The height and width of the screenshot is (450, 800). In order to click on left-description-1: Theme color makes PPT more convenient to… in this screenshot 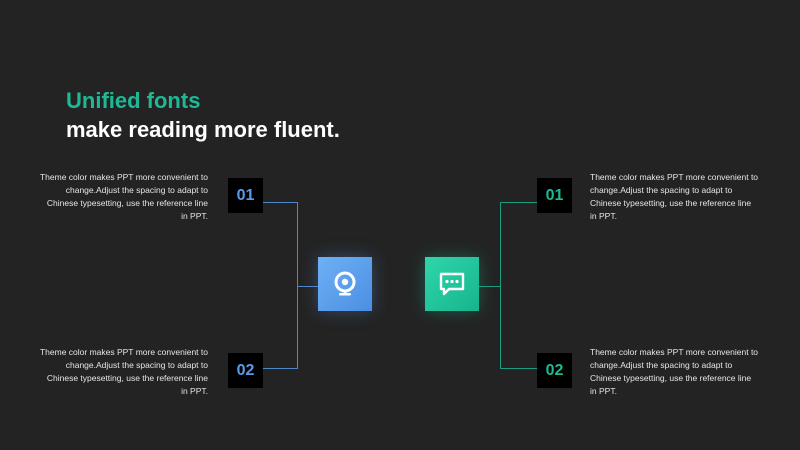, I will do `click(123, 196)`.